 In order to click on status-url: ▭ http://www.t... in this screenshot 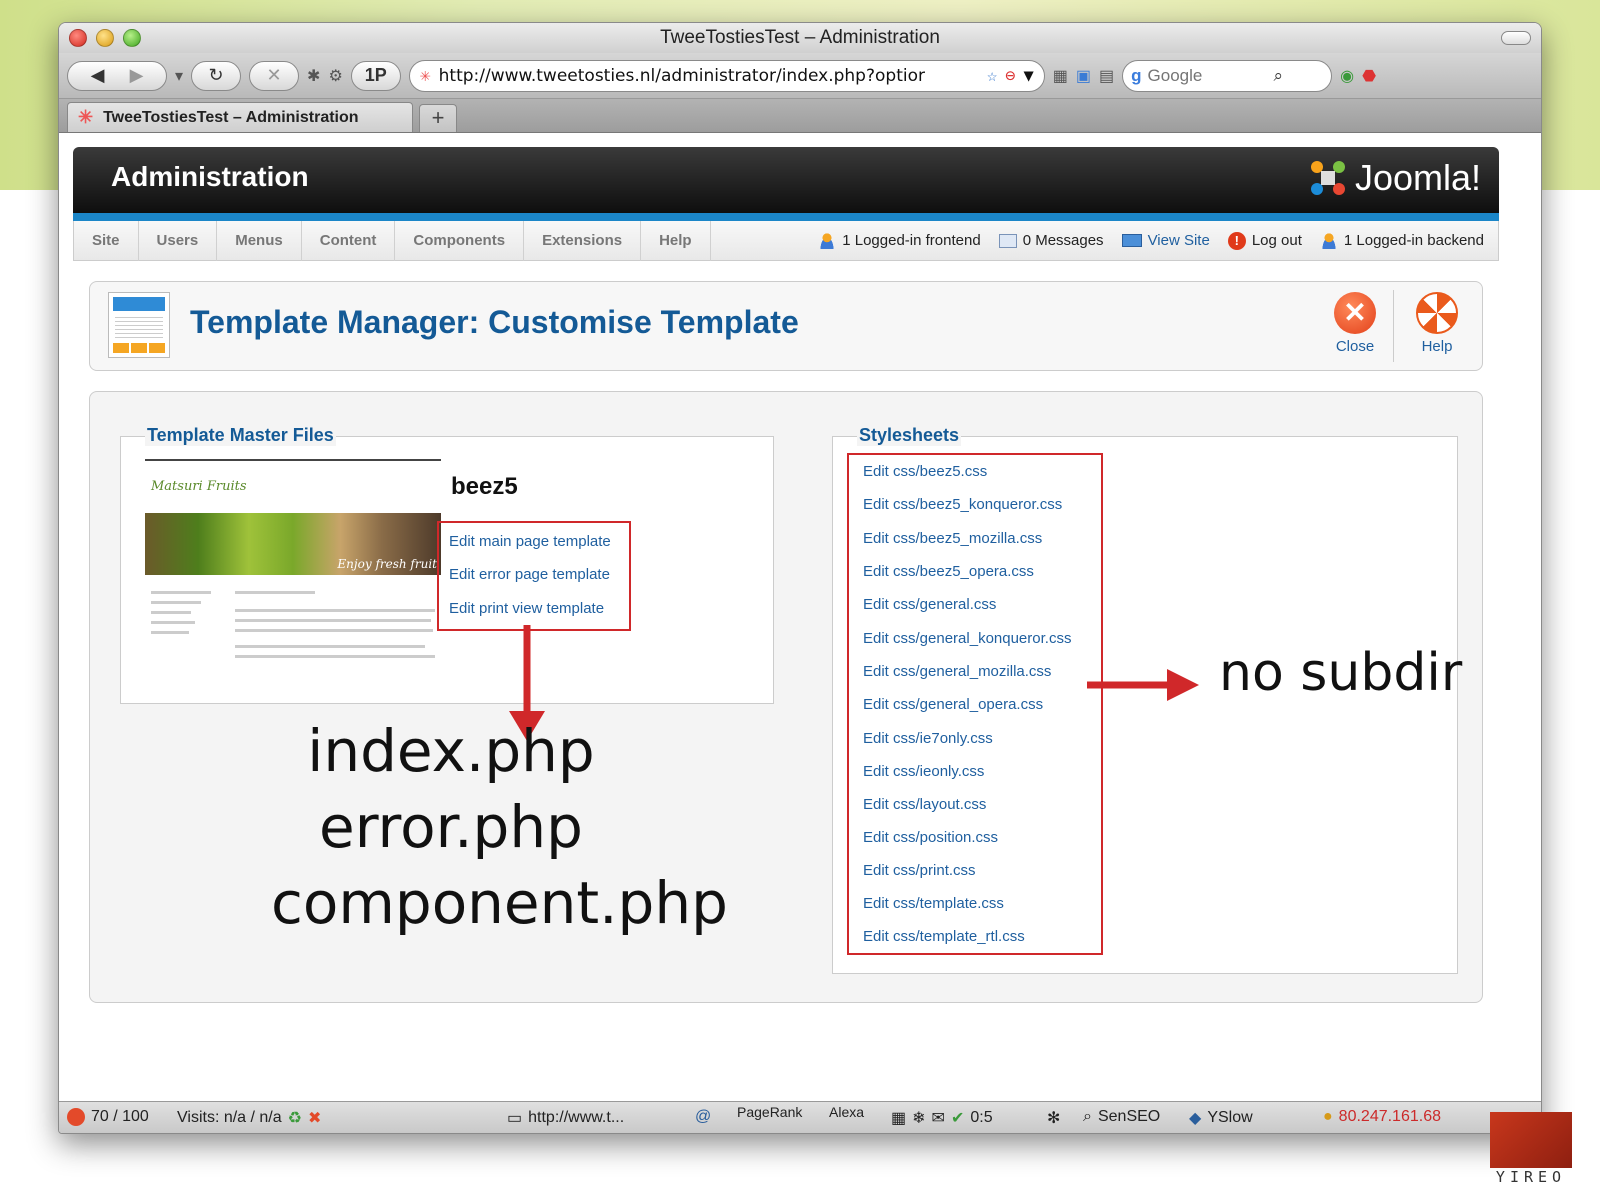, I will do `click(565, 1118)`.